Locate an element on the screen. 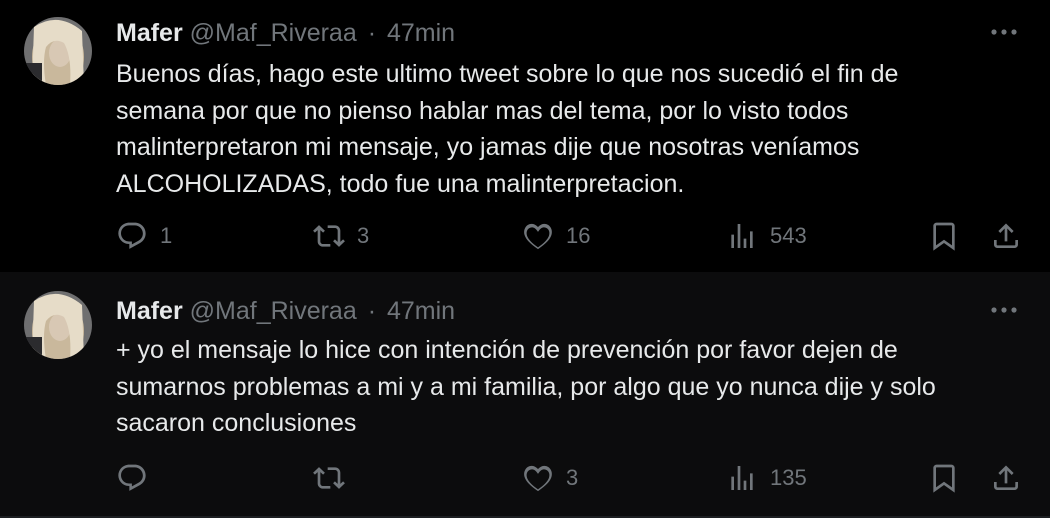 Image resolution: width=1050 pixels, height=518 pixels. reply-button is located at coordinates (138, 478).